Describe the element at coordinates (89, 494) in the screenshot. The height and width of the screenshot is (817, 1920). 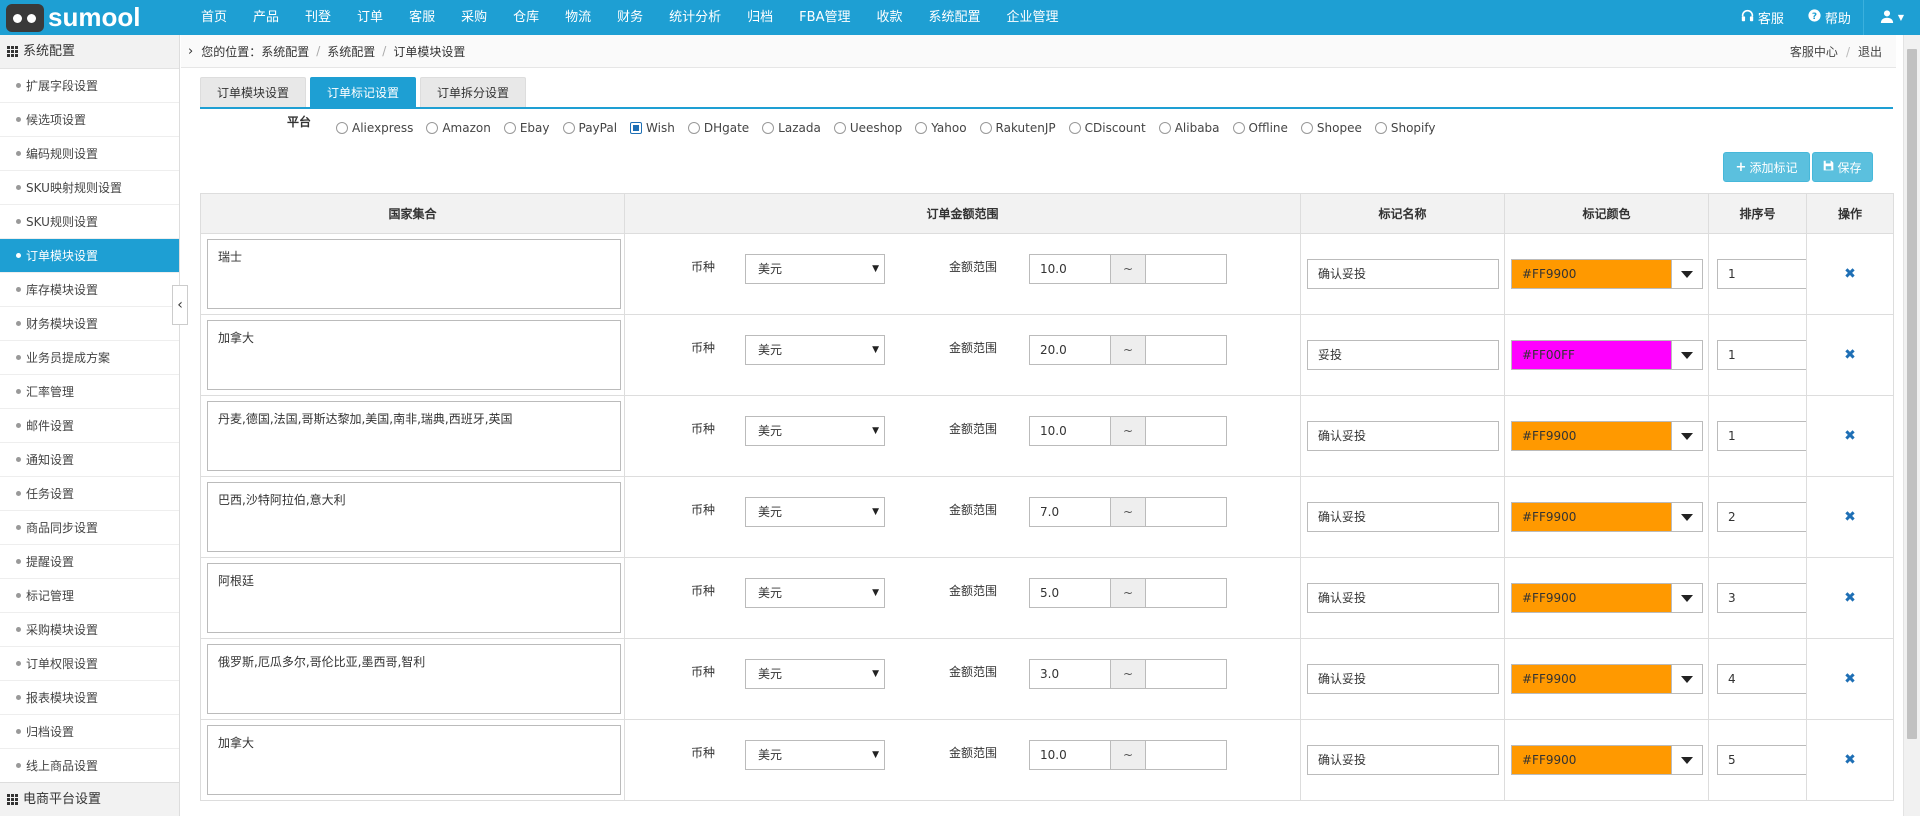
I see `sidebar-item: 任务设置` at that location.